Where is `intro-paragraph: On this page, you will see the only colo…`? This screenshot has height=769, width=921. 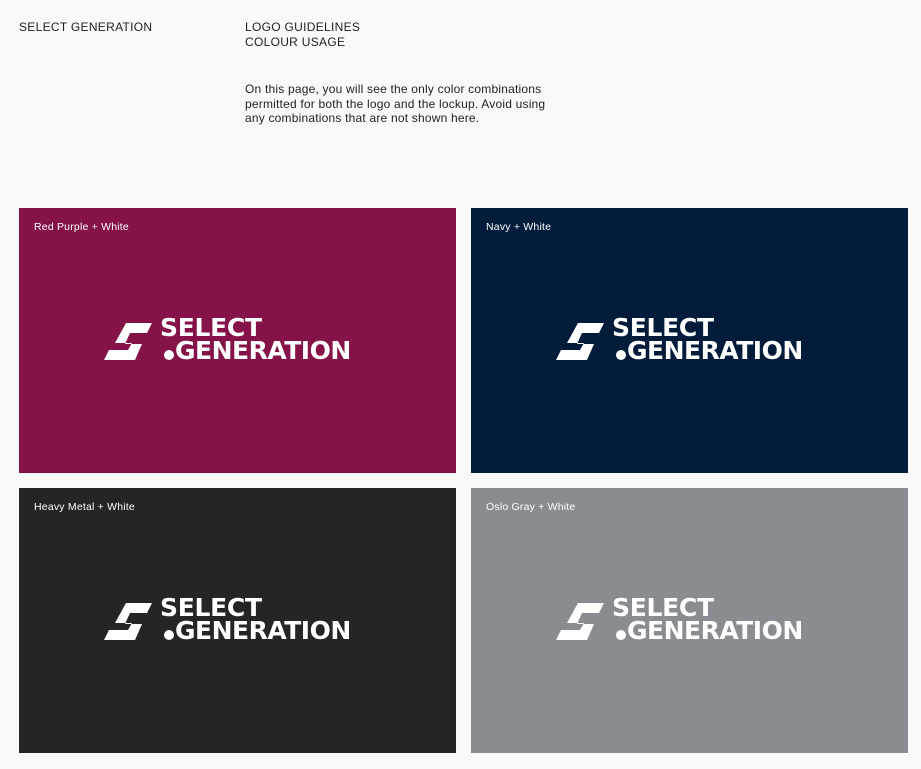
intro-paragraph: On this page, you will see the only colo… is located at coordinates (395, 103).